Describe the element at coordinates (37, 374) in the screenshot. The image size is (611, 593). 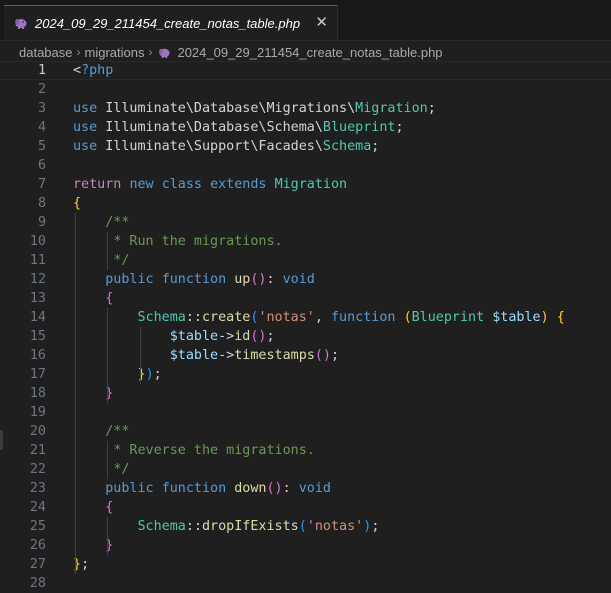
I see `line-number: 17` at that location.